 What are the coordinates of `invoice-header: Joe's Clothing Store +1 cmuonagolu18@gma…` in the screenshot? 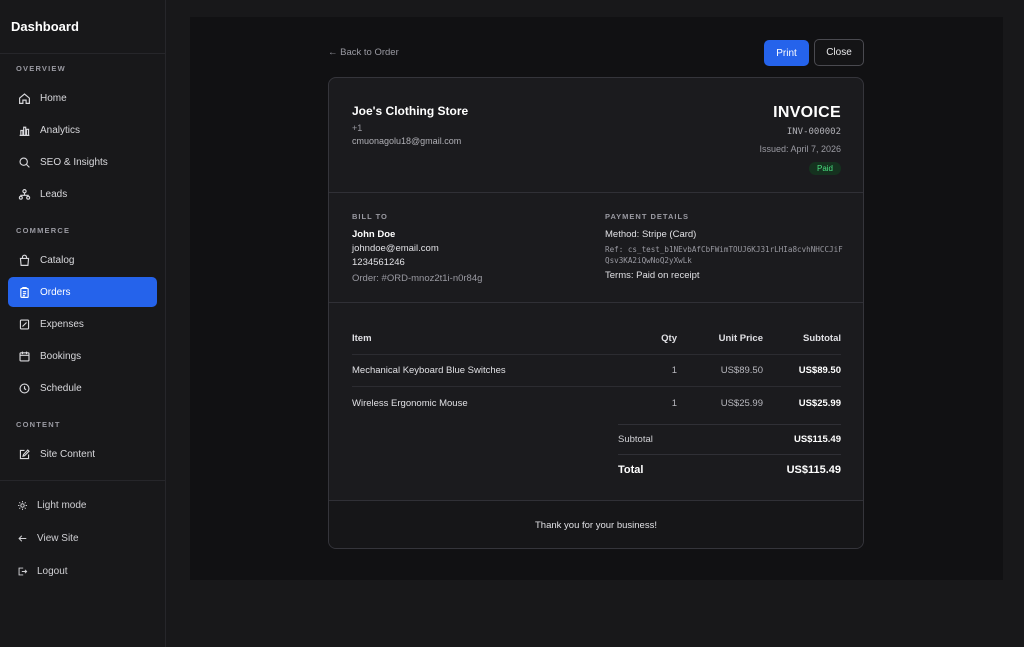 It's located at (596, 135).